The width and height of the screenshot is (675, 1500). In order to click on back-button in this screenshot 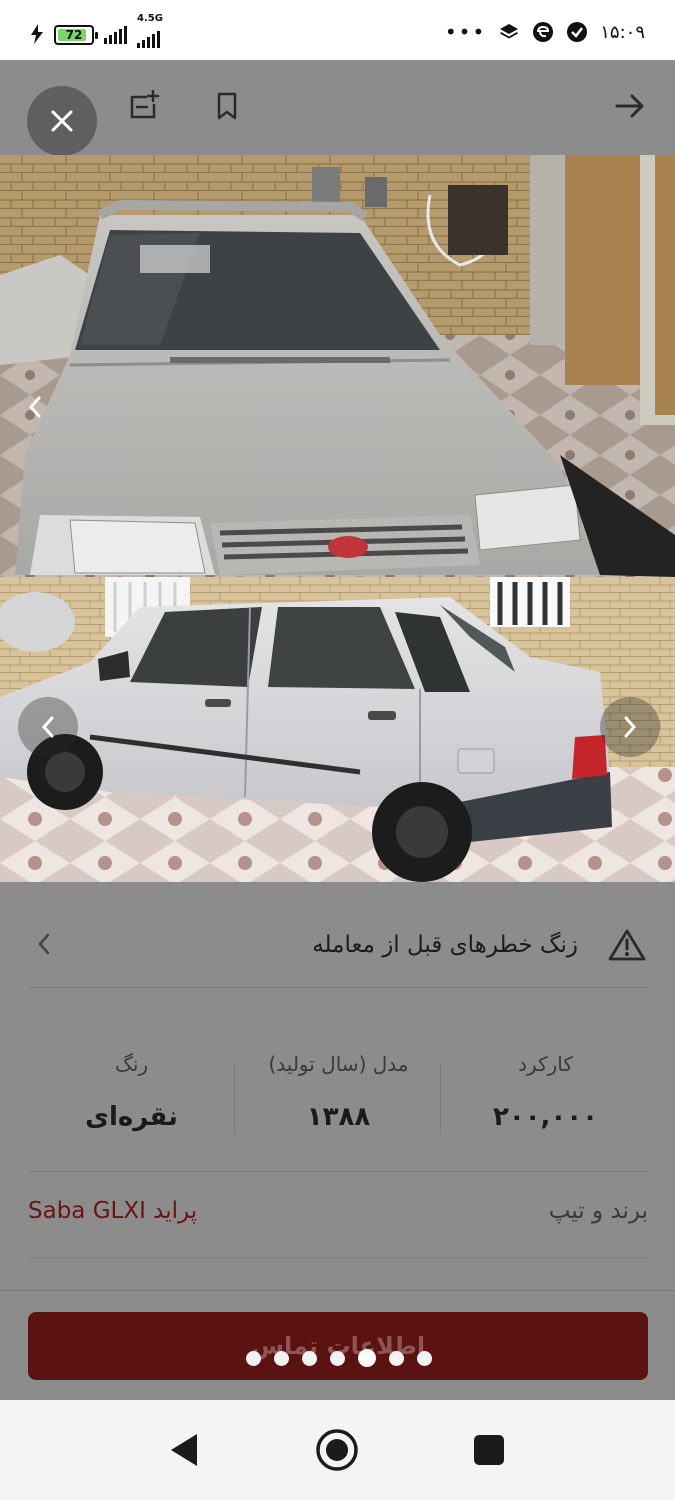, I will do `click(184, 1450)`.